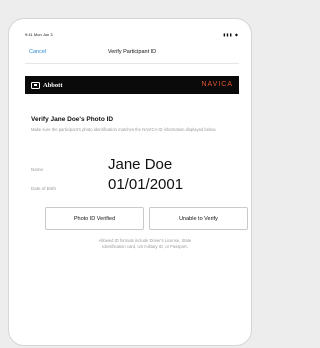 The image size is (320, 348). I want to click on abbott-logo: Abbott, so click(47, 85).